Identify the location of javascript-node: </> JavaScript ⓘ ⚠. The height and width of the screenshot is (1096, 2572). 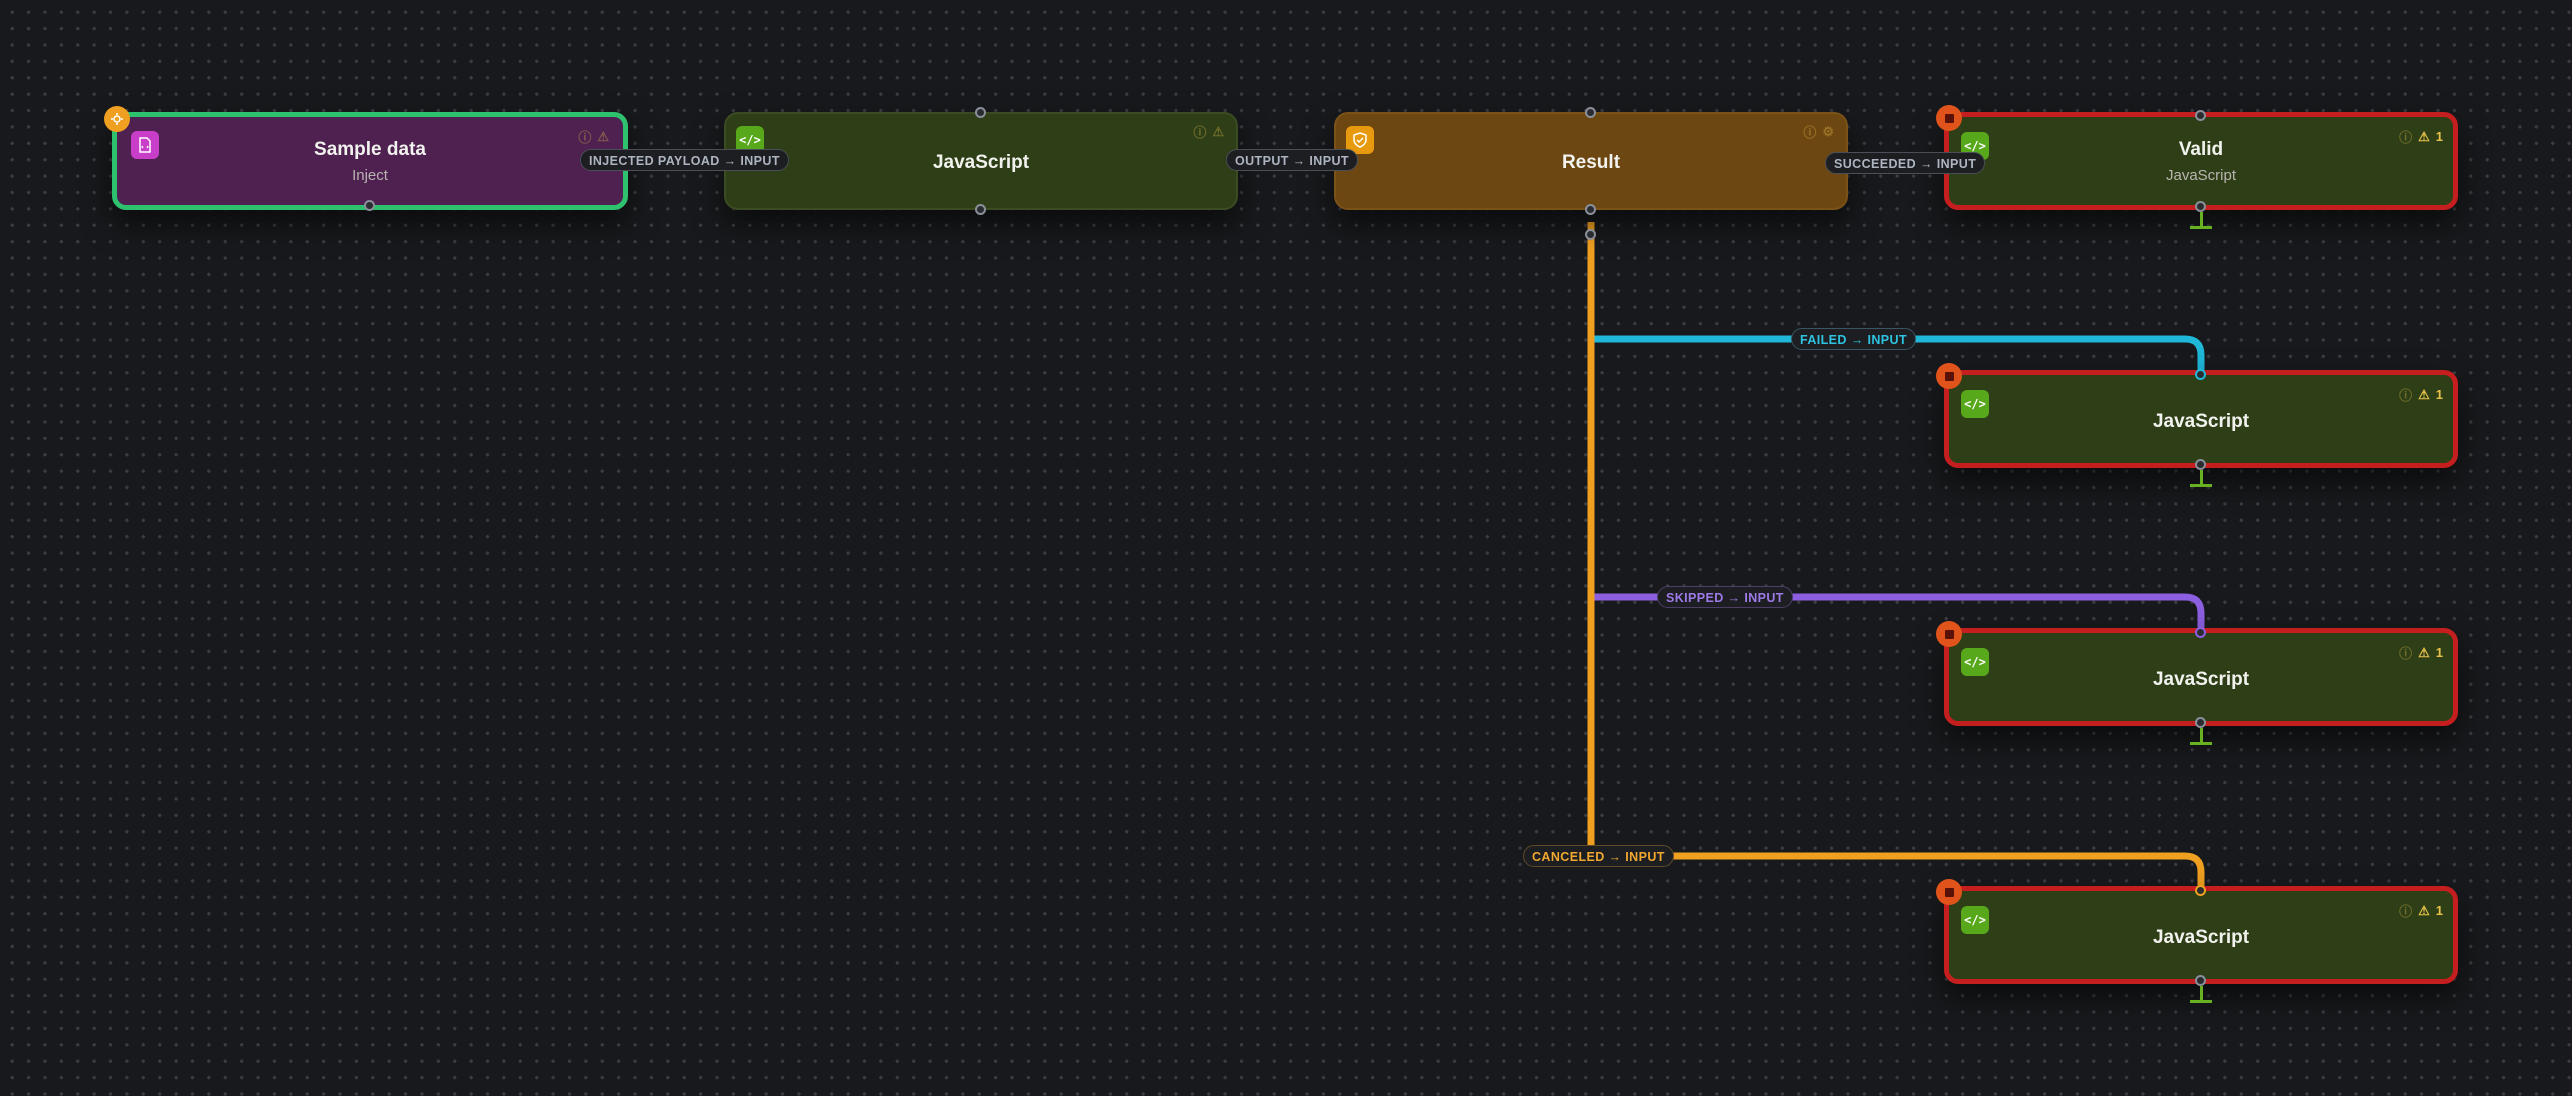
(981, 161).